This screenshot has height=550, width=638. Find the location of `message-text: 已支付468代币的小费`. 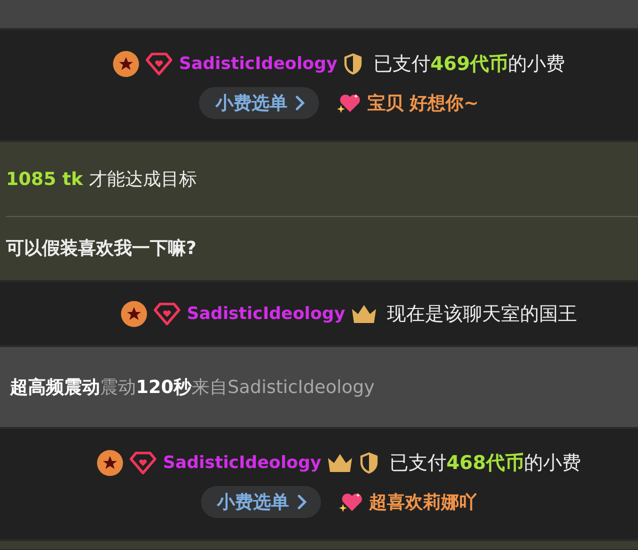

message-text: 已支付468代币的小费 is located at coordinates (485, 463).